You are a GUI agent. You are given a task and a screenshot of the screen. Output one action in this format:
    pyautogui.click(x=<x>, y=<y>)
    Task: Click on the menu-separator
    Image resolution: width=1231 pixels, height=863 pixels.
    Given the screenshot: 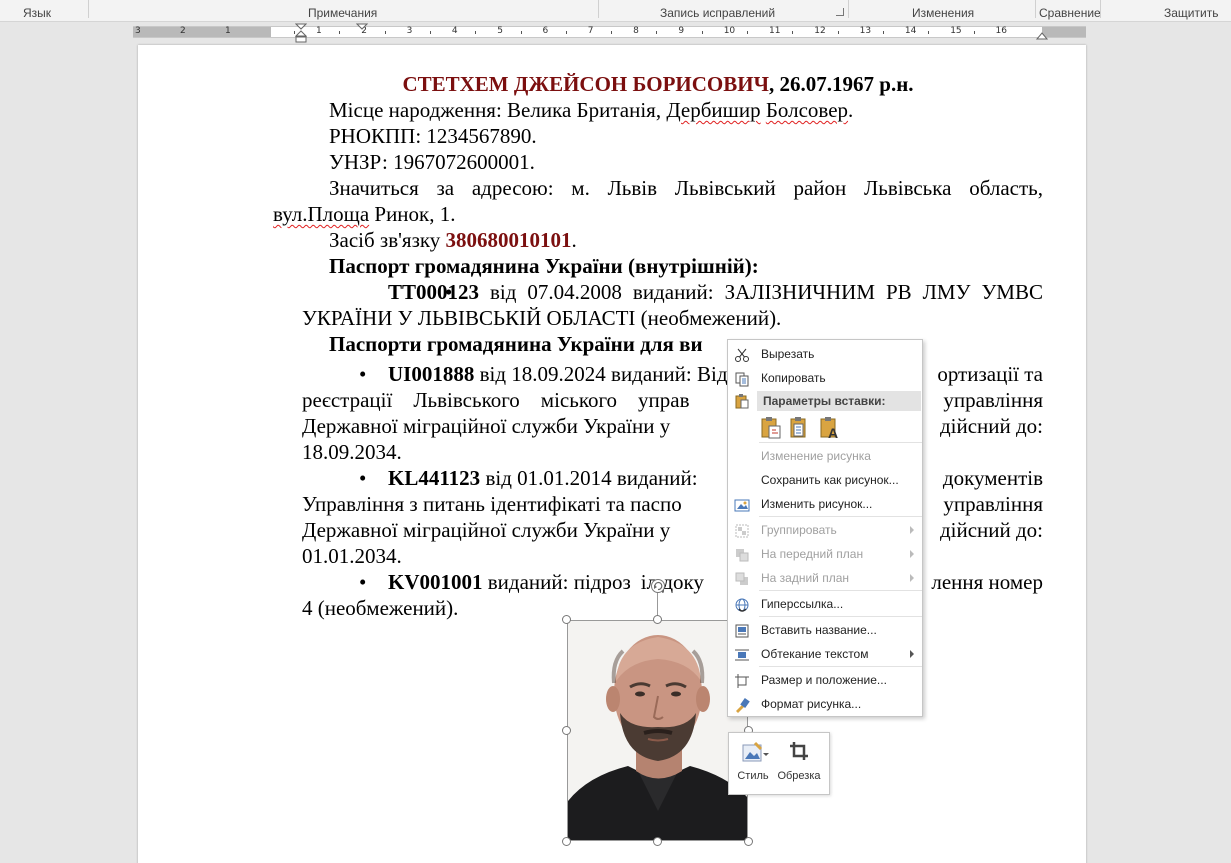 What is the action you would take?
    pyautogui.click(x=840, y=590)
    